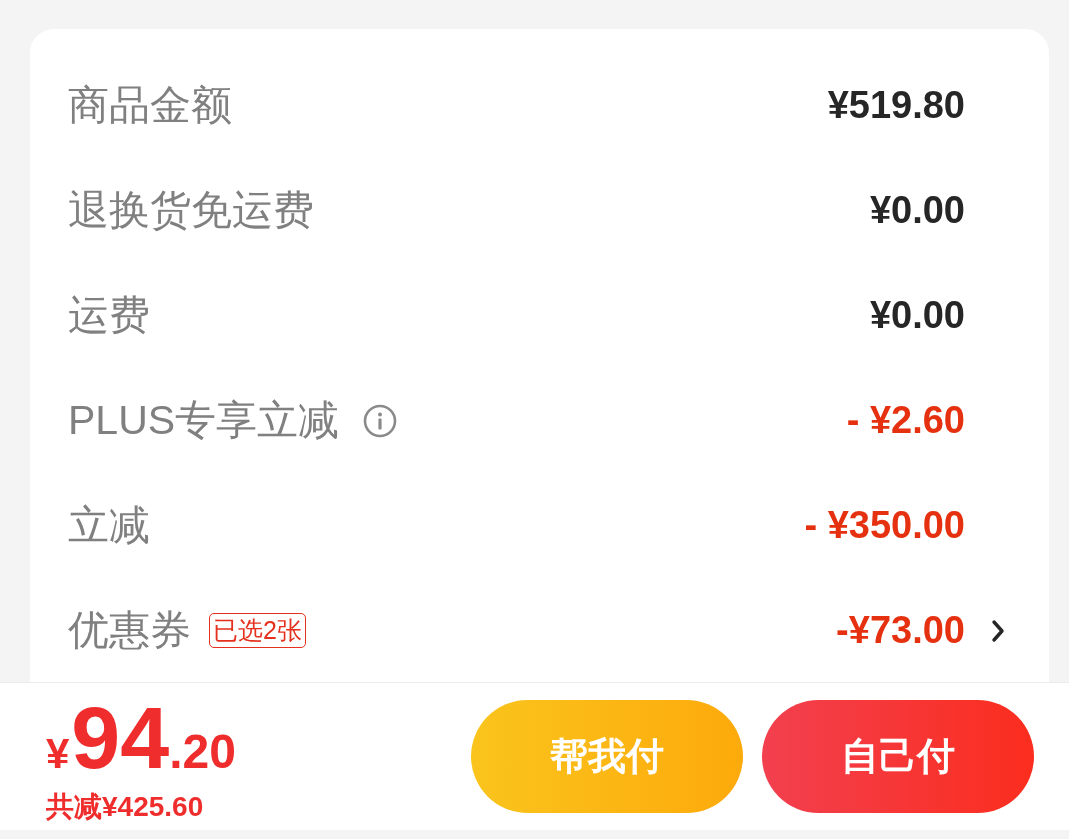  Describe the element at coordinates (896, 105) in the screenshot. I see `fee-amount: ¥519.80` at that location.